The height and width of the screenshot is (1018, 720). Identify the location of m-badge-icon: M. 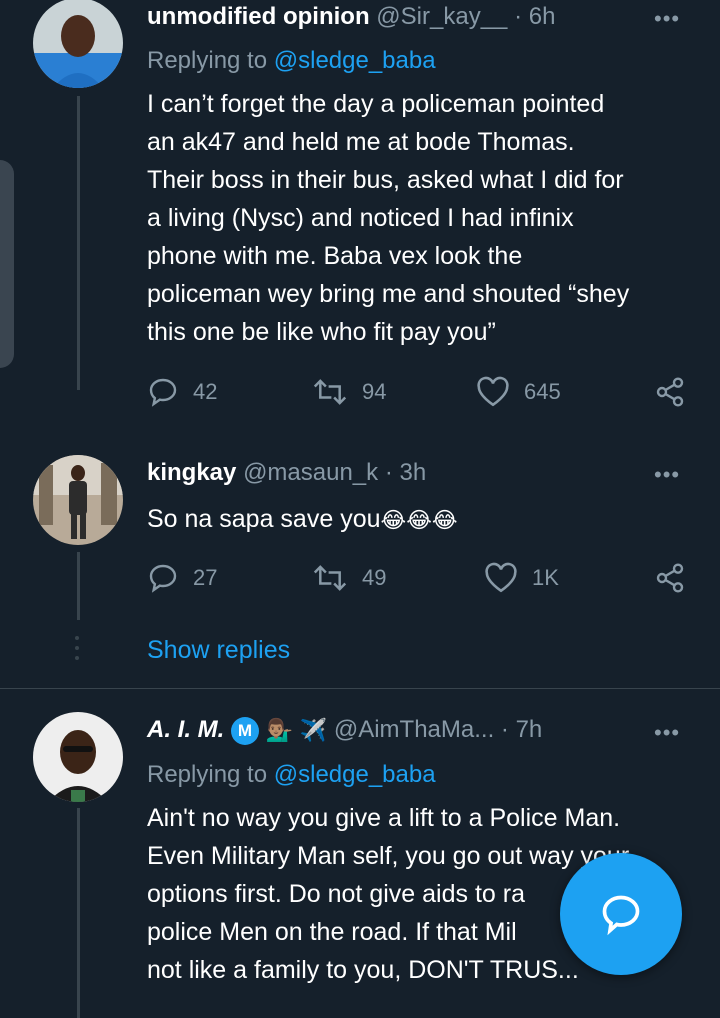
(245, 730).